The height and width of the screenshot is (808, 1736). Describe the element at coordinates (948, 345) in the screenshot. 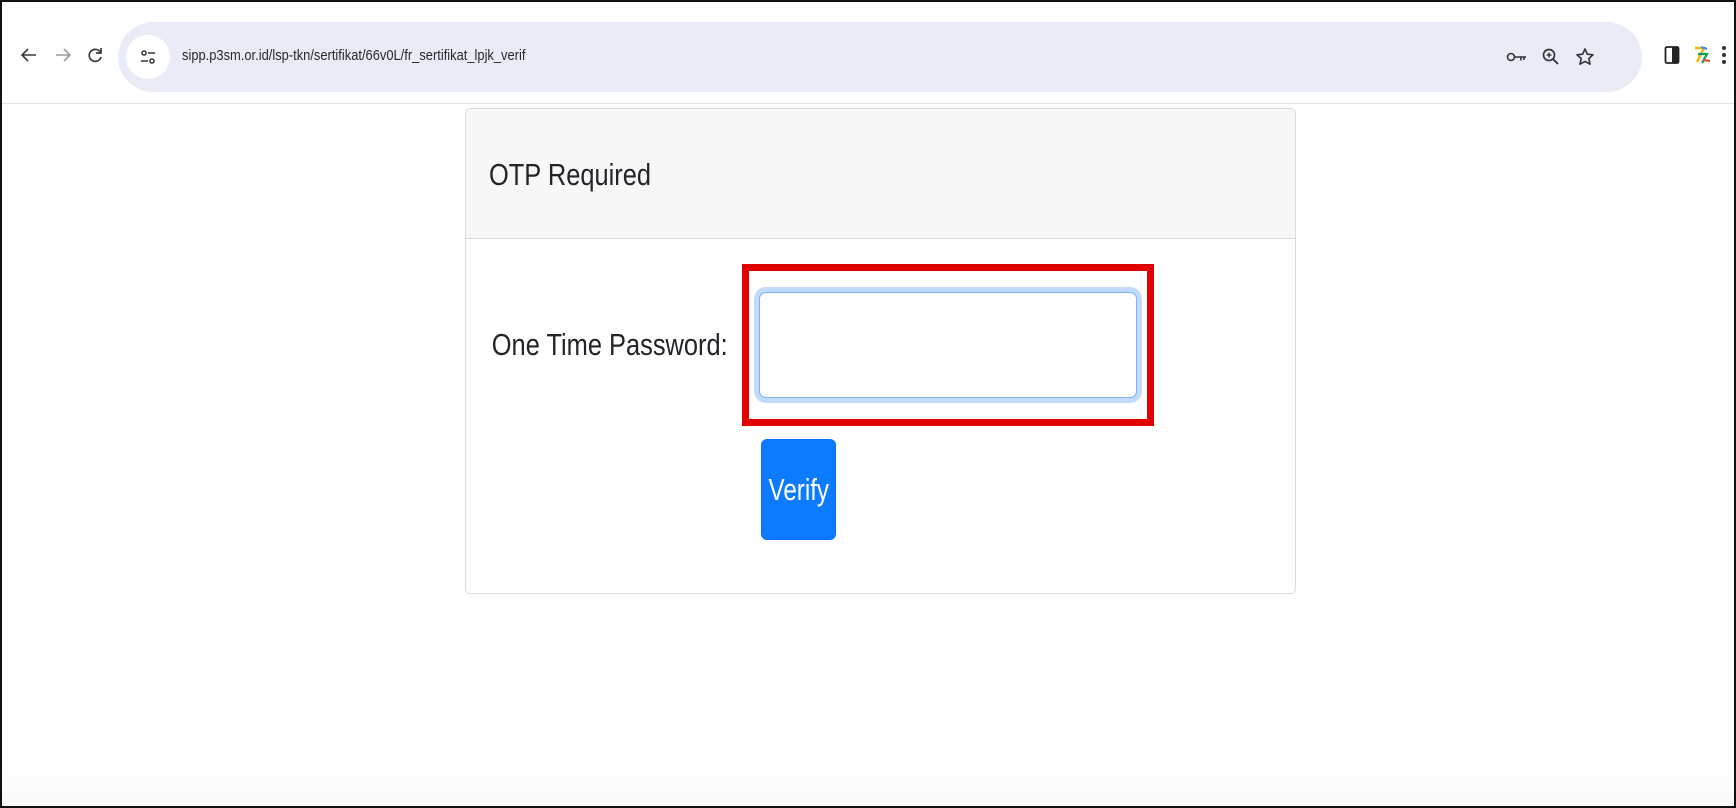

I see `otp-input` at that location.